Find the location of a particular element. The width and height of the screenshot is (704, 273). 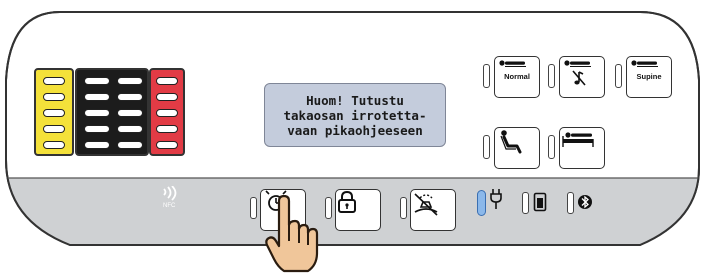

battery-icon is located at coordinates (540, 202).